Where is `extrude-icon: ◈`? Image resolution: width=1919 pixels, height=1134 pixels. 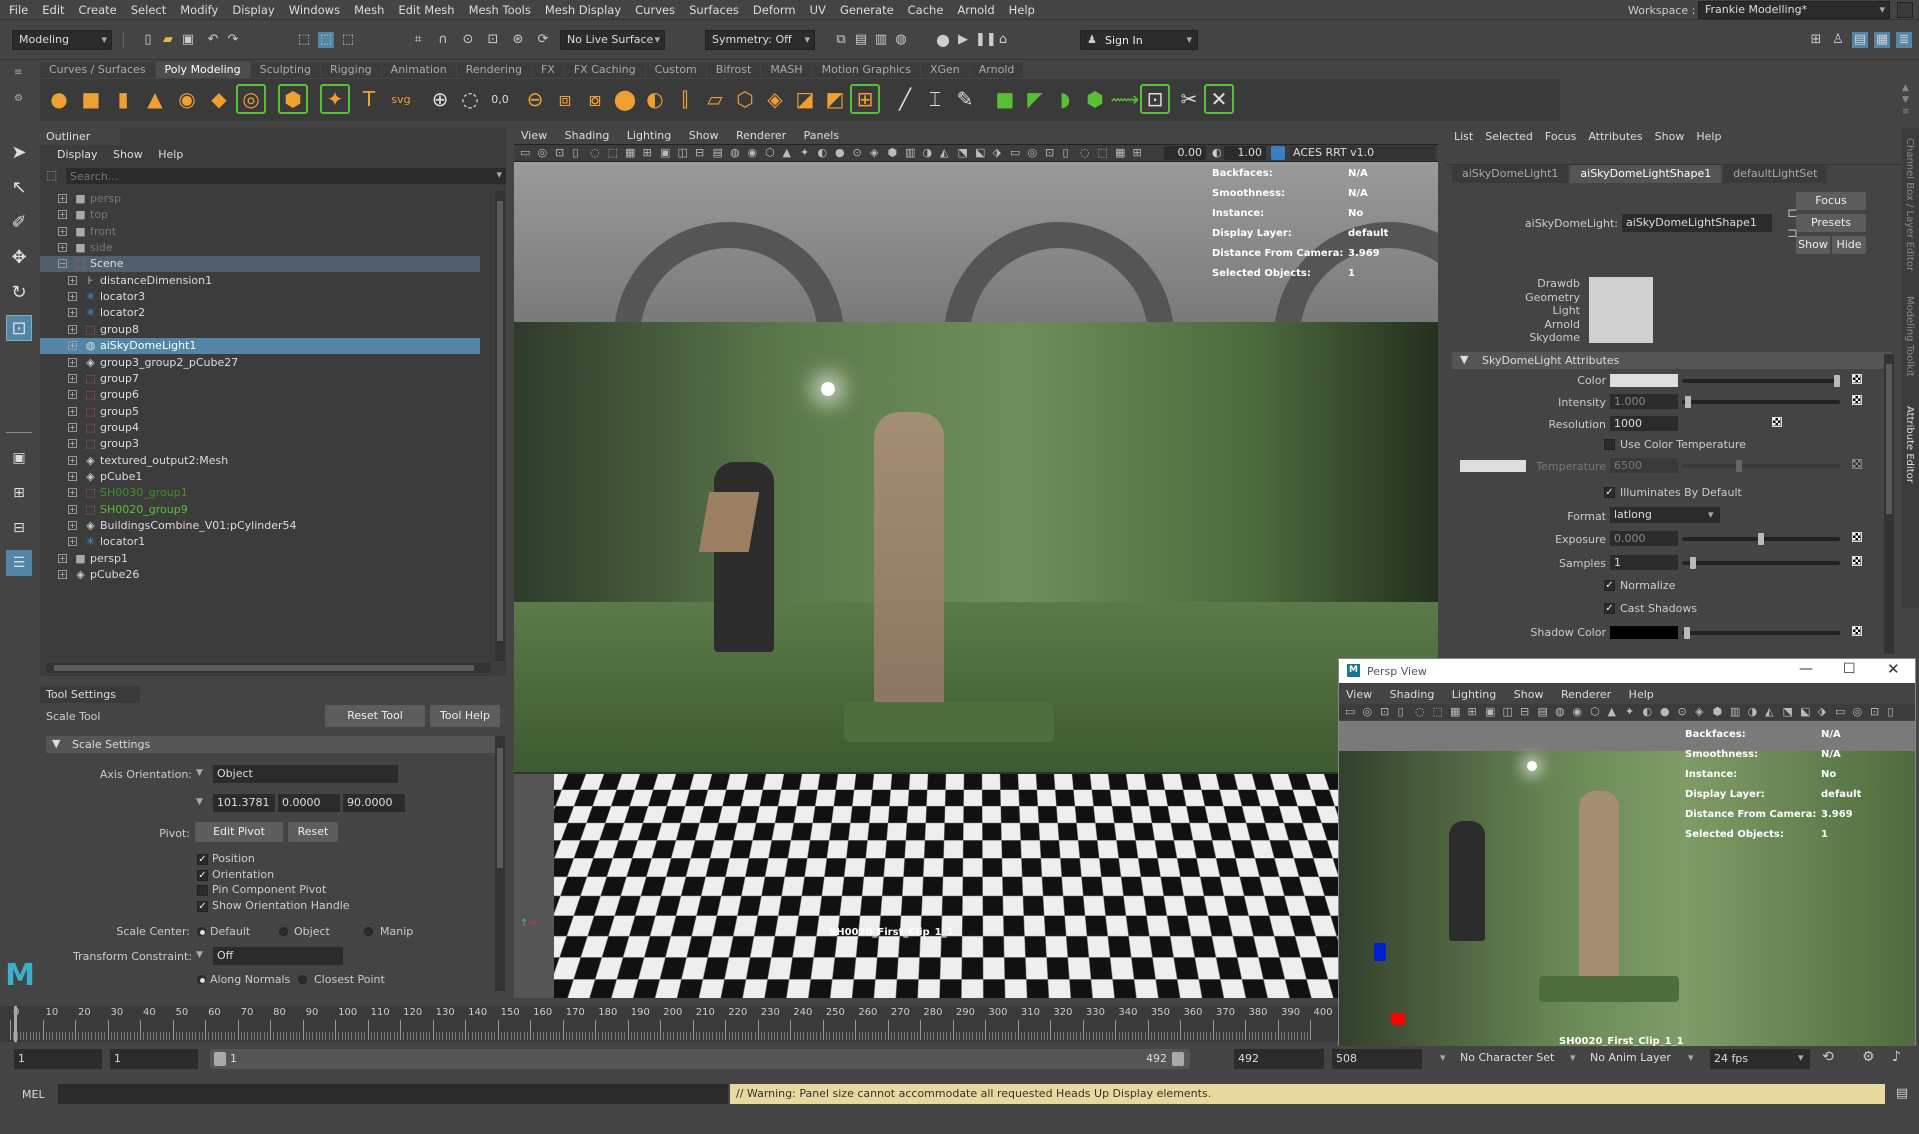
extrude-icon: ◈ is located at coordinates (775, 99).